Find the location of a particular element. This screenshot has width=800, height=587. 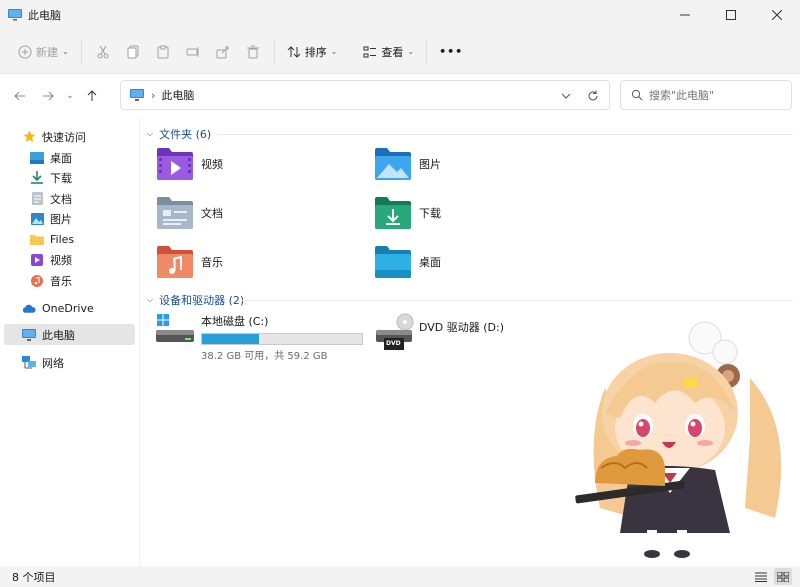

sidebar-item-onedrive: OneDrive is located at coordinates (90, 308).